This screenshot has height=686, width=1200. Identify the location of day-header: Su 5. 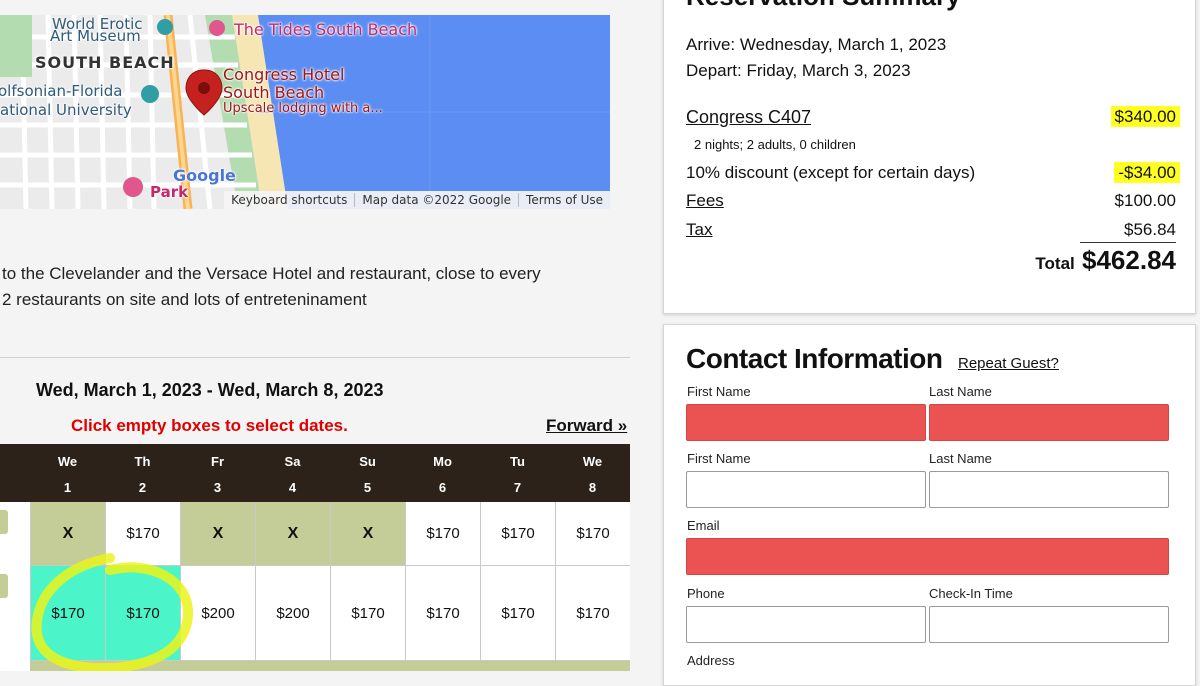
(367, 474).